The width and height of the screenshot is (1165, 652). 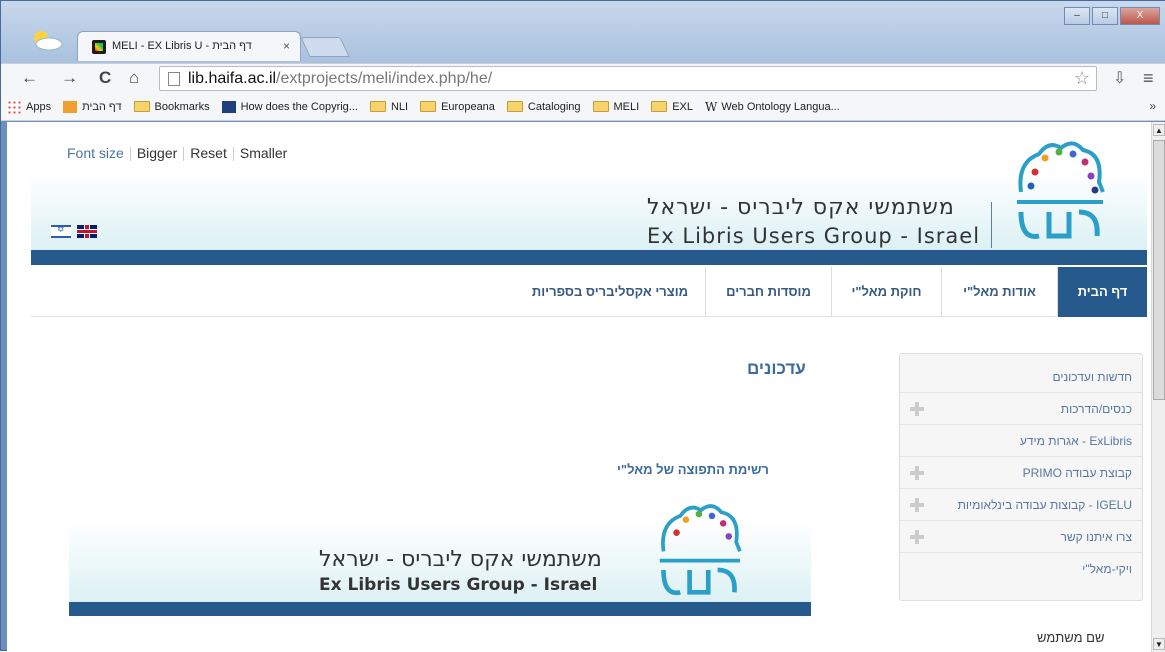 What do you see at coordinates (1071, 637) in the screenshot?
I see `username-label: שם משתמש` at bounding box center [1071, 637].